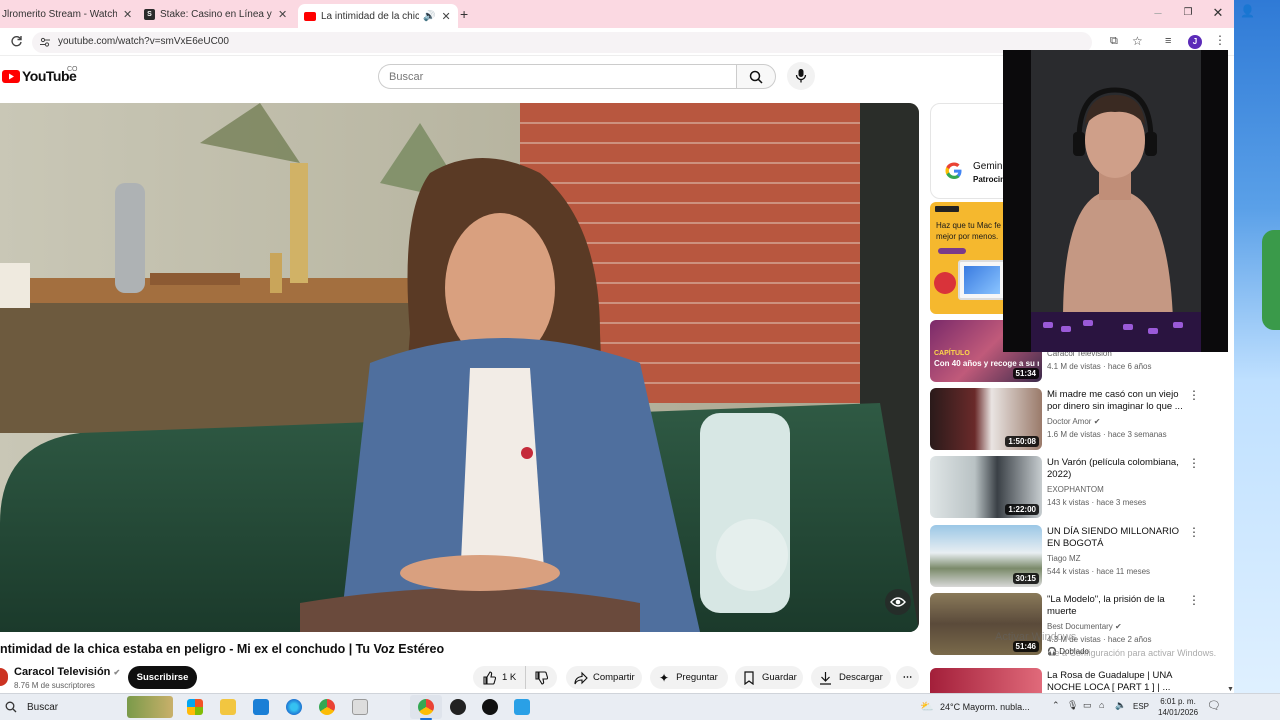  I want to click on speaker-icon: 🔊, so click(429, 16).